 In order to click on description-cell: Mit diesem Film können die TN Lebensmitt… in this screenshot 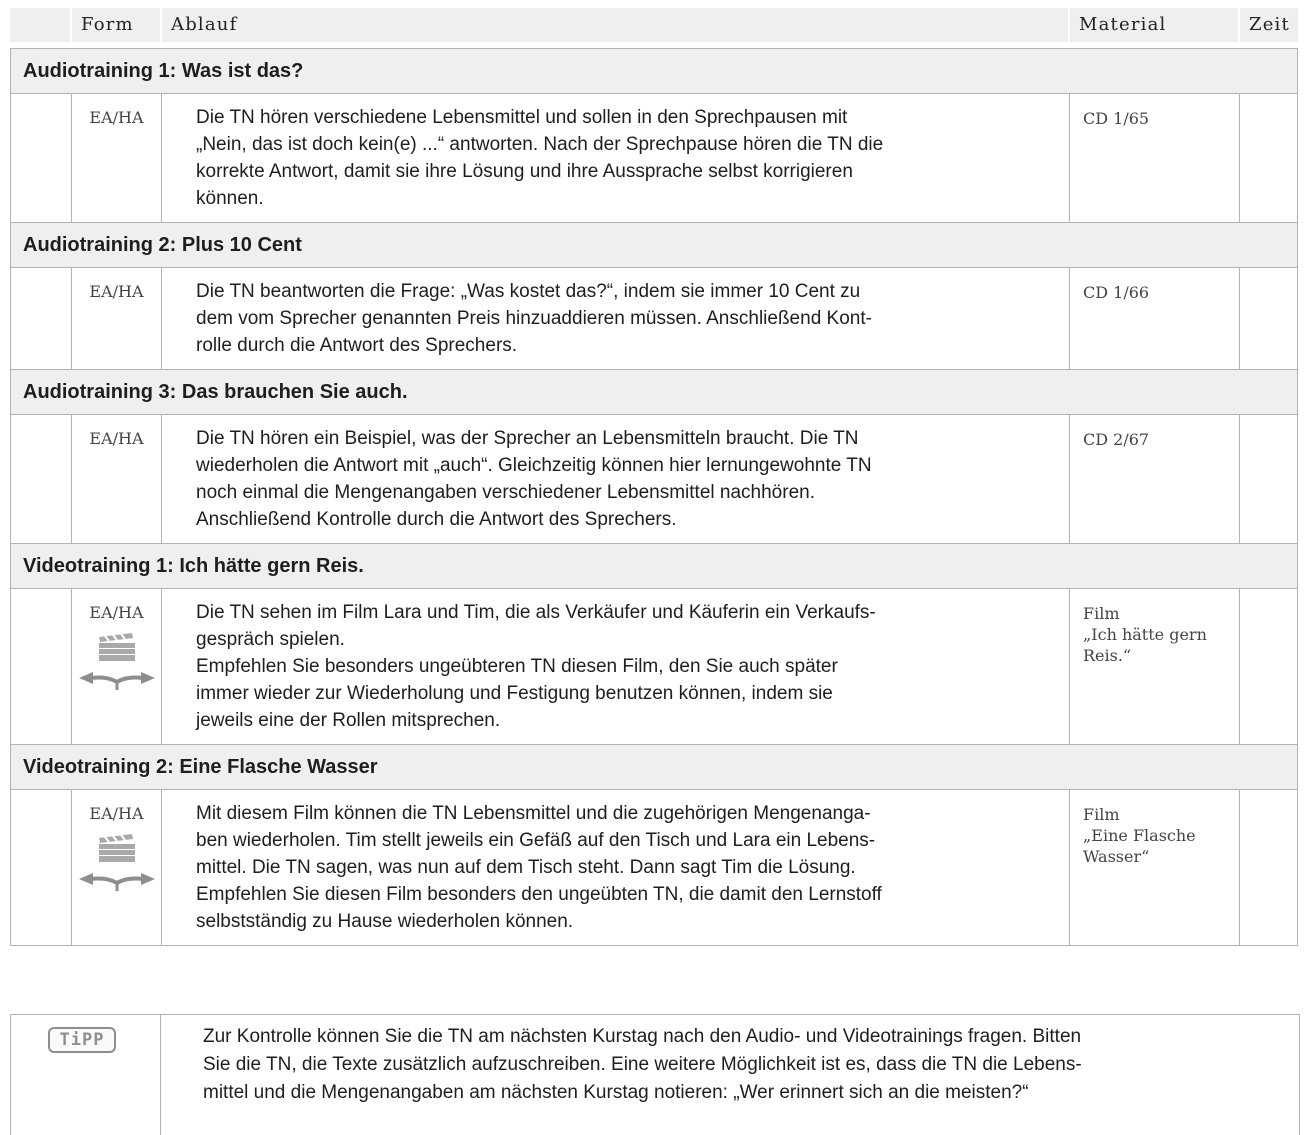, I will do `click(615, 867)`.